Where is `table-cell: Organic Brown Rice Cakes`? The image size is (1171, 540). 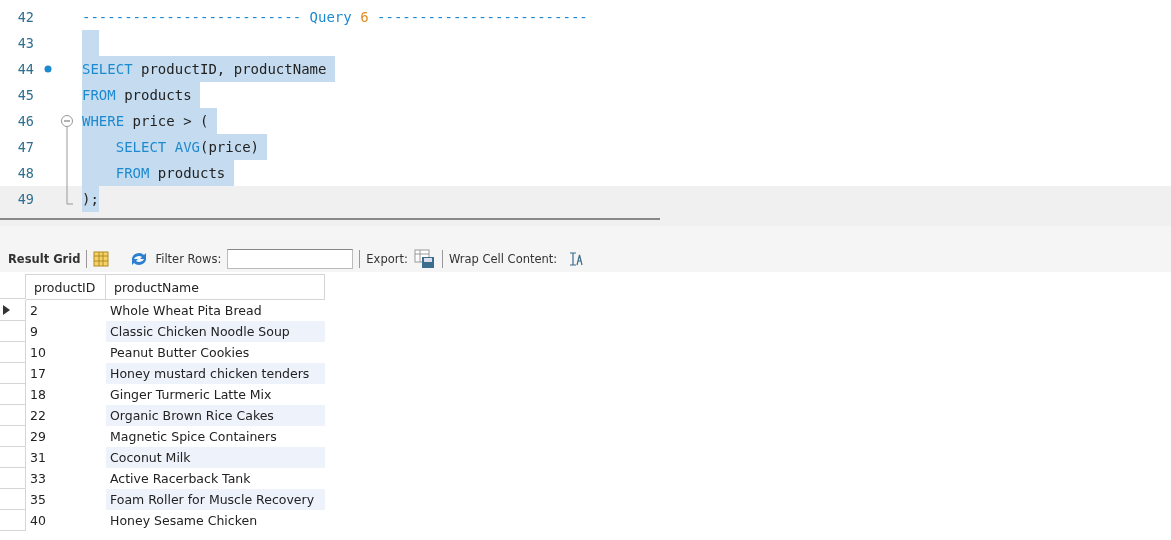
table-cell: Organic Brown Rice Cakes is located at coordinates (215, 415).